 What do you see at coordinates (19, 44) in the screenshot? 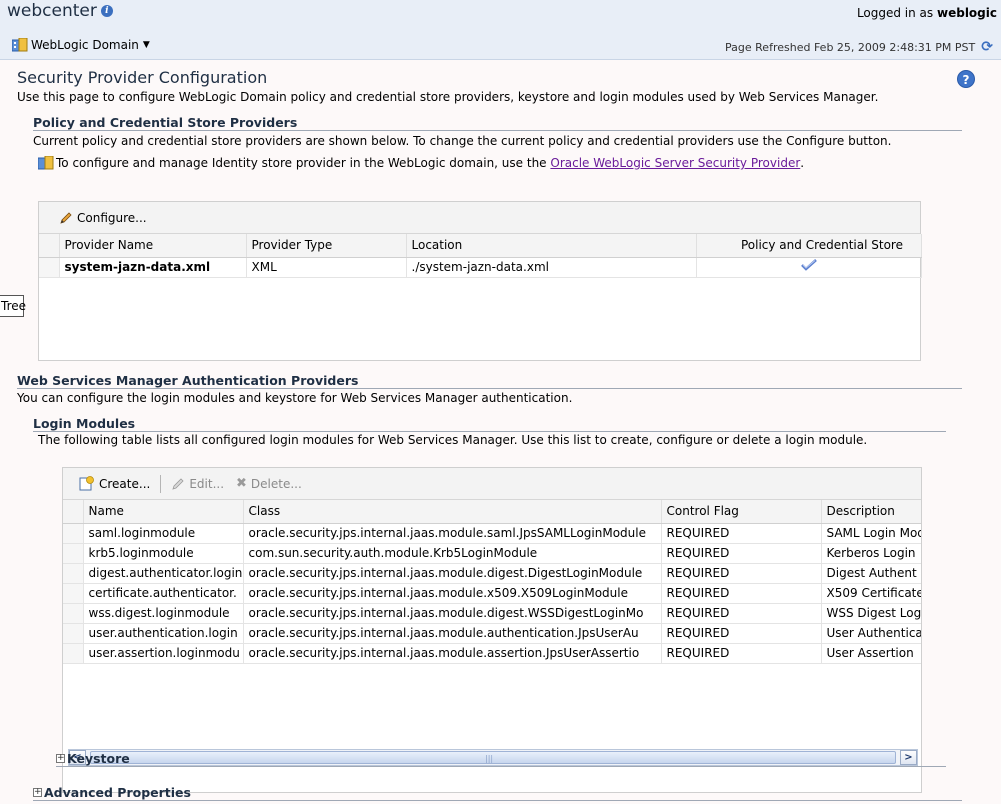
I see `domain-icon` at bounding box center [19, 44].